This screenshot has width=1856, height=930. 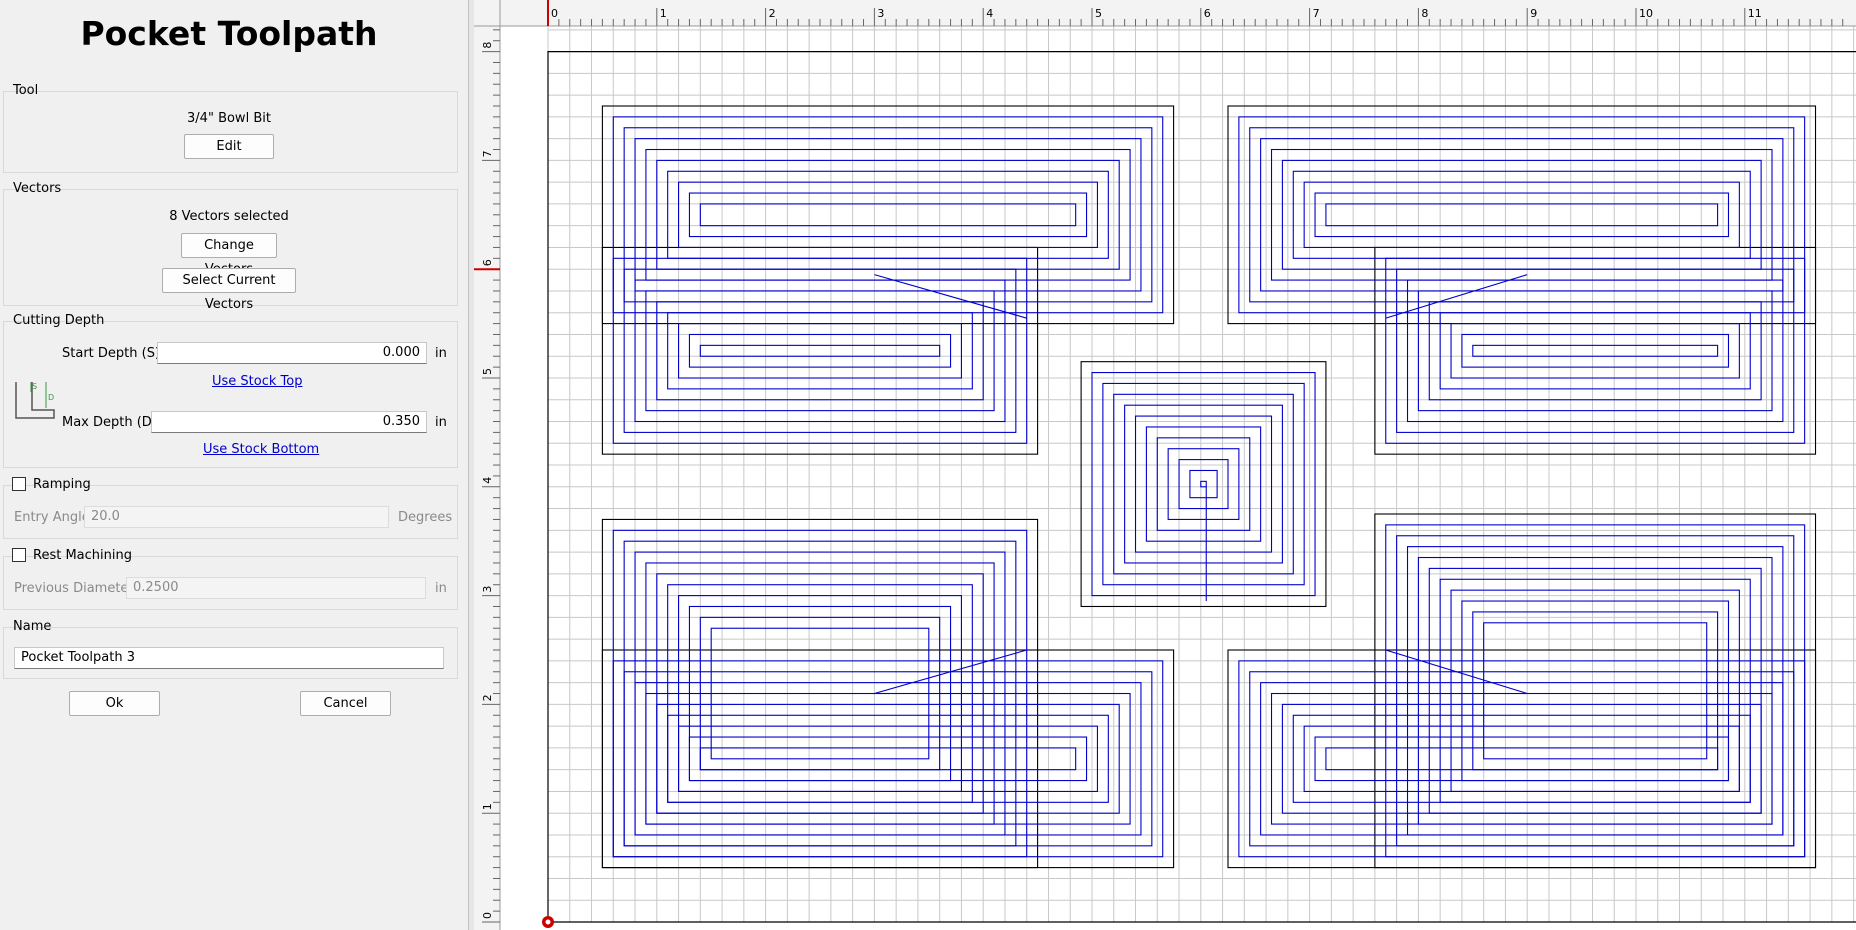 I want to click on y-ruler-label: 2, so click(x=487, y=697).